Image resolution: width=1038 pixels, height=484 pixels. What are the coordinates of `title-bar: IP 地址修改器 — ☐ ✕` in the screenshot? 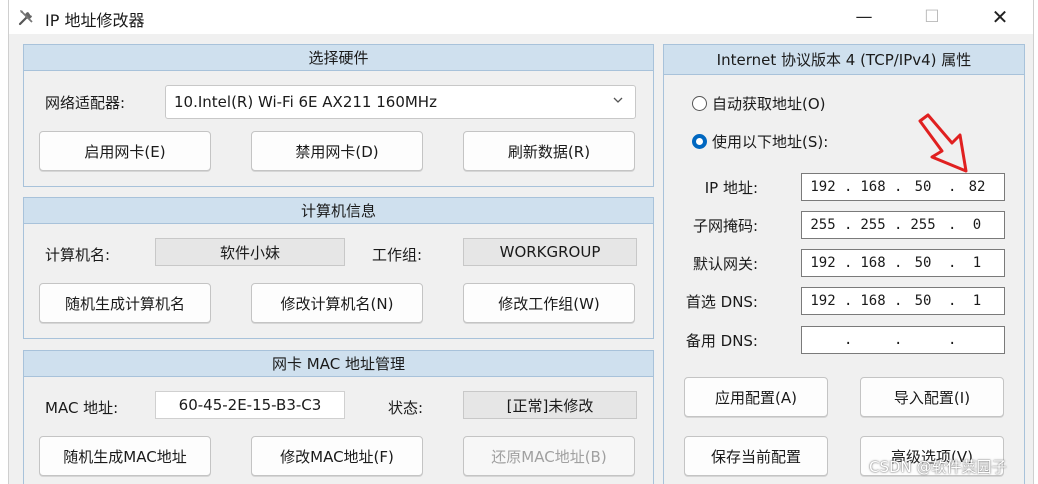 It's located at (521, 17).